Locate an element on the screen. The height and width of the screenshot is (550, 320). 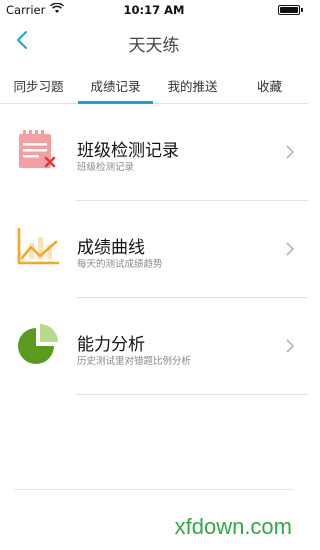
watermark-text: xfdown.com is located at coordinates (233, 526).